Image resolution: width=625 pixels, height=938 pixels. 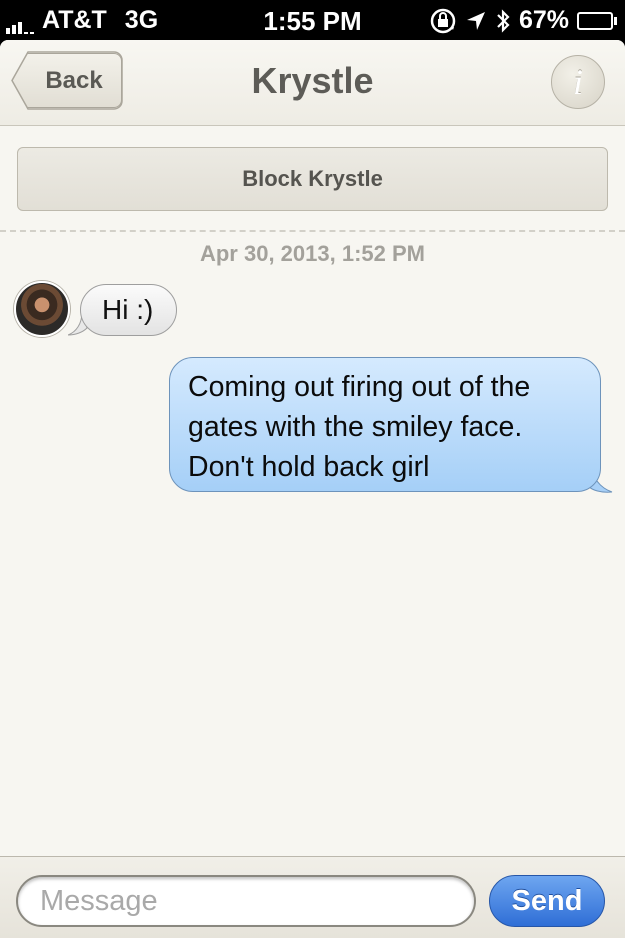 What do you see at coordinates (42, 309) in the screenshot?
I see `avatar` at bounding box center [42, 309].